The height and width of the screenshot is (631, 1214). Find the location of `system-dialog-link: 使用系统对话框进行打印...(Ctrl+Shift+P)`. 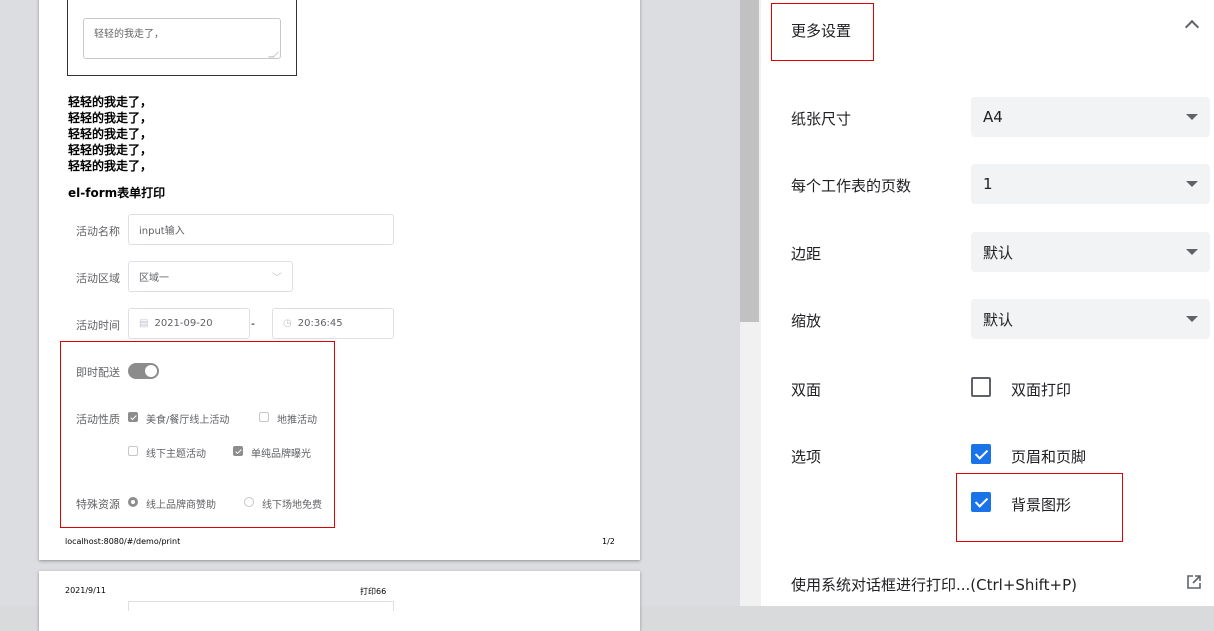

system-dialog-link: 使用系统对话框进行打印...(Ctrl+Shift+P) is located at coordinates (934, 584).